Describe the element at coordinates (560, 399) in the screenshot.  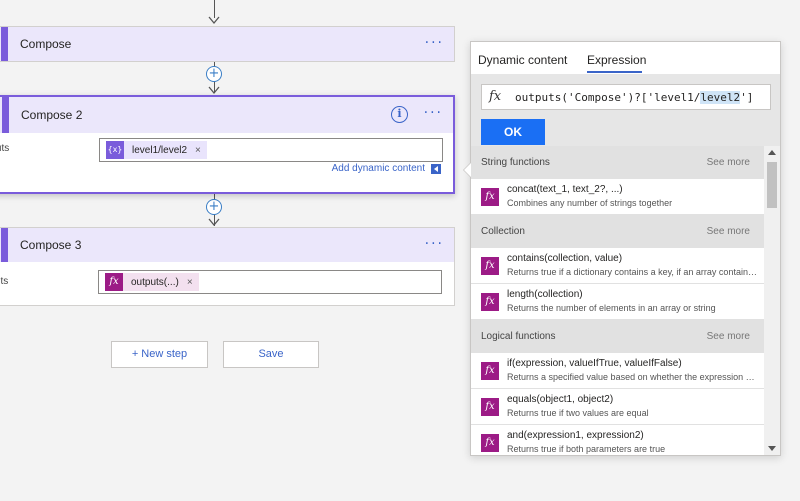
I see `function-signature: equals(object1, object2)` at that location.